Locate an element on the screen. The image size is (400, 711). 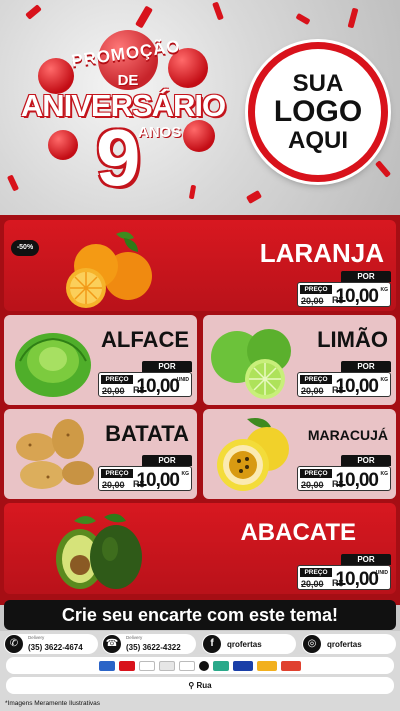
price-tag: POR PREÇO 20,00 R$ 10,00 UNID is located at coordinates (344, 572).